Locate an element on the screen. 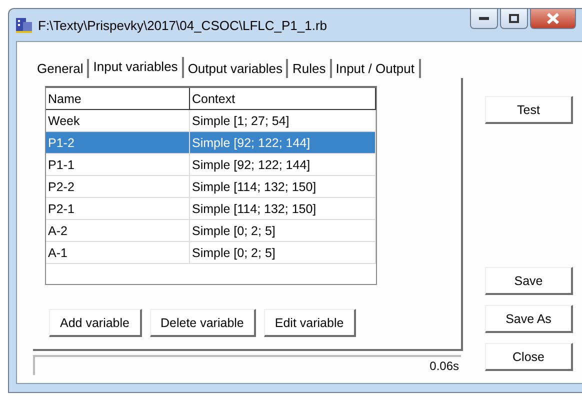  close-button is located at coordinates (553, 19).